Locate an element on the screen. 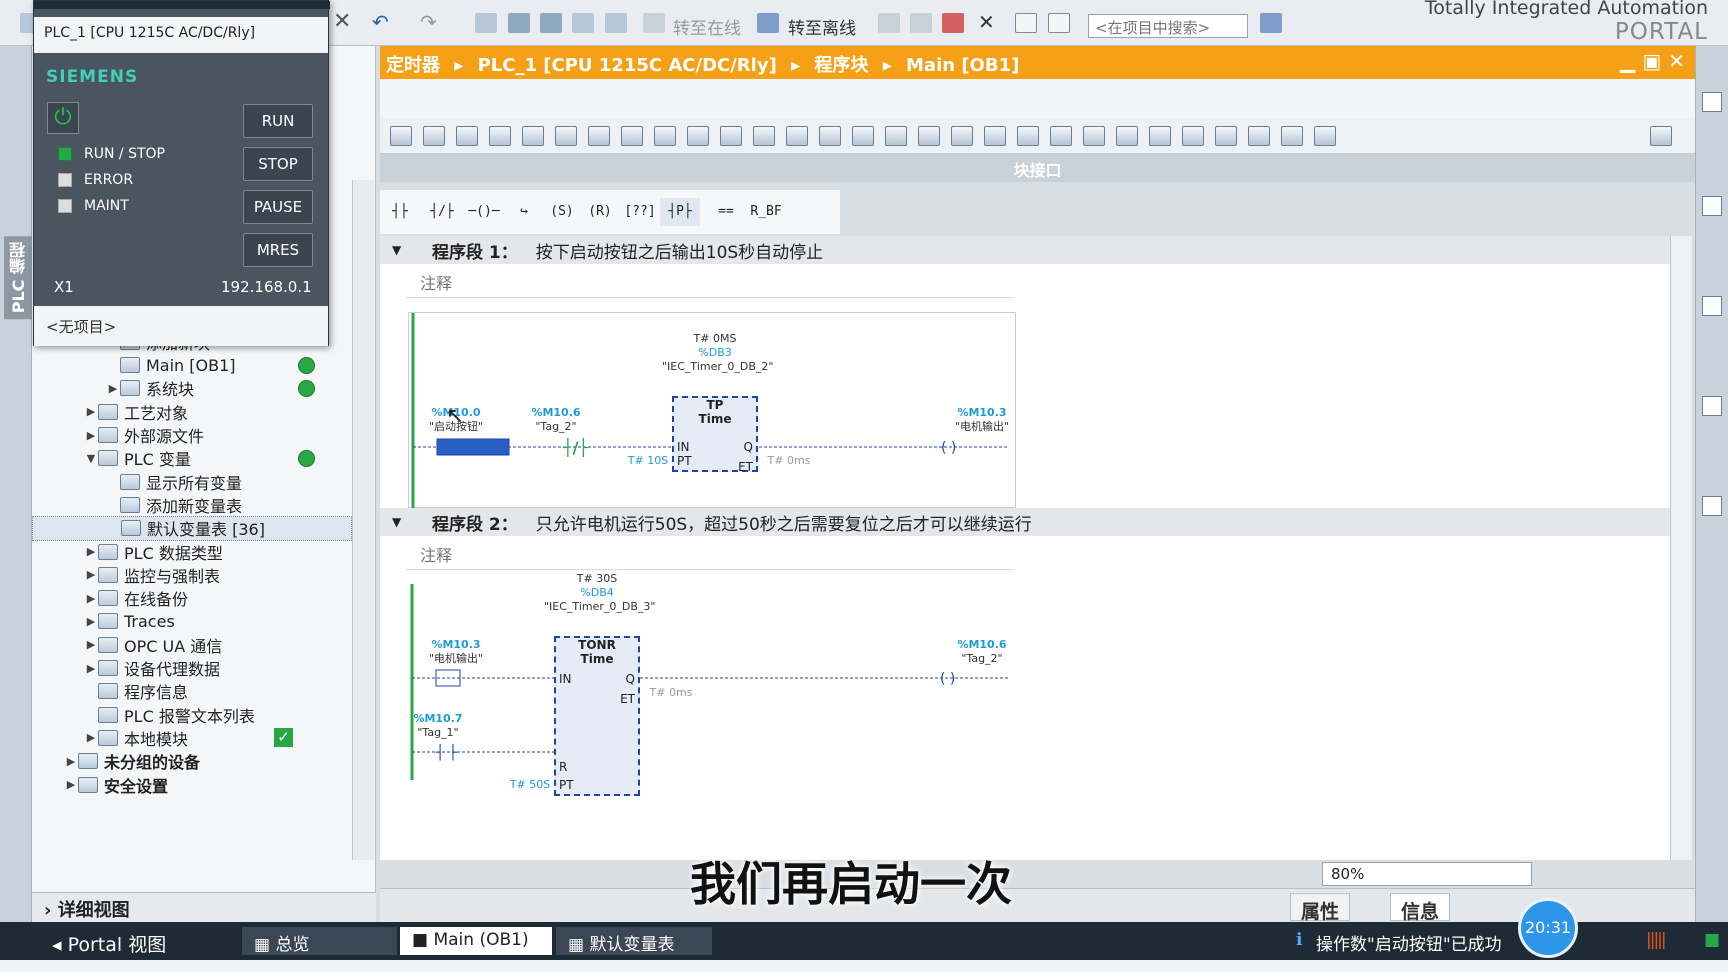 Image resolution: width=1728 pixels, height=972 pixels. tree-item: ▶ 设备代理数据 is located at coordinates (192, 668).